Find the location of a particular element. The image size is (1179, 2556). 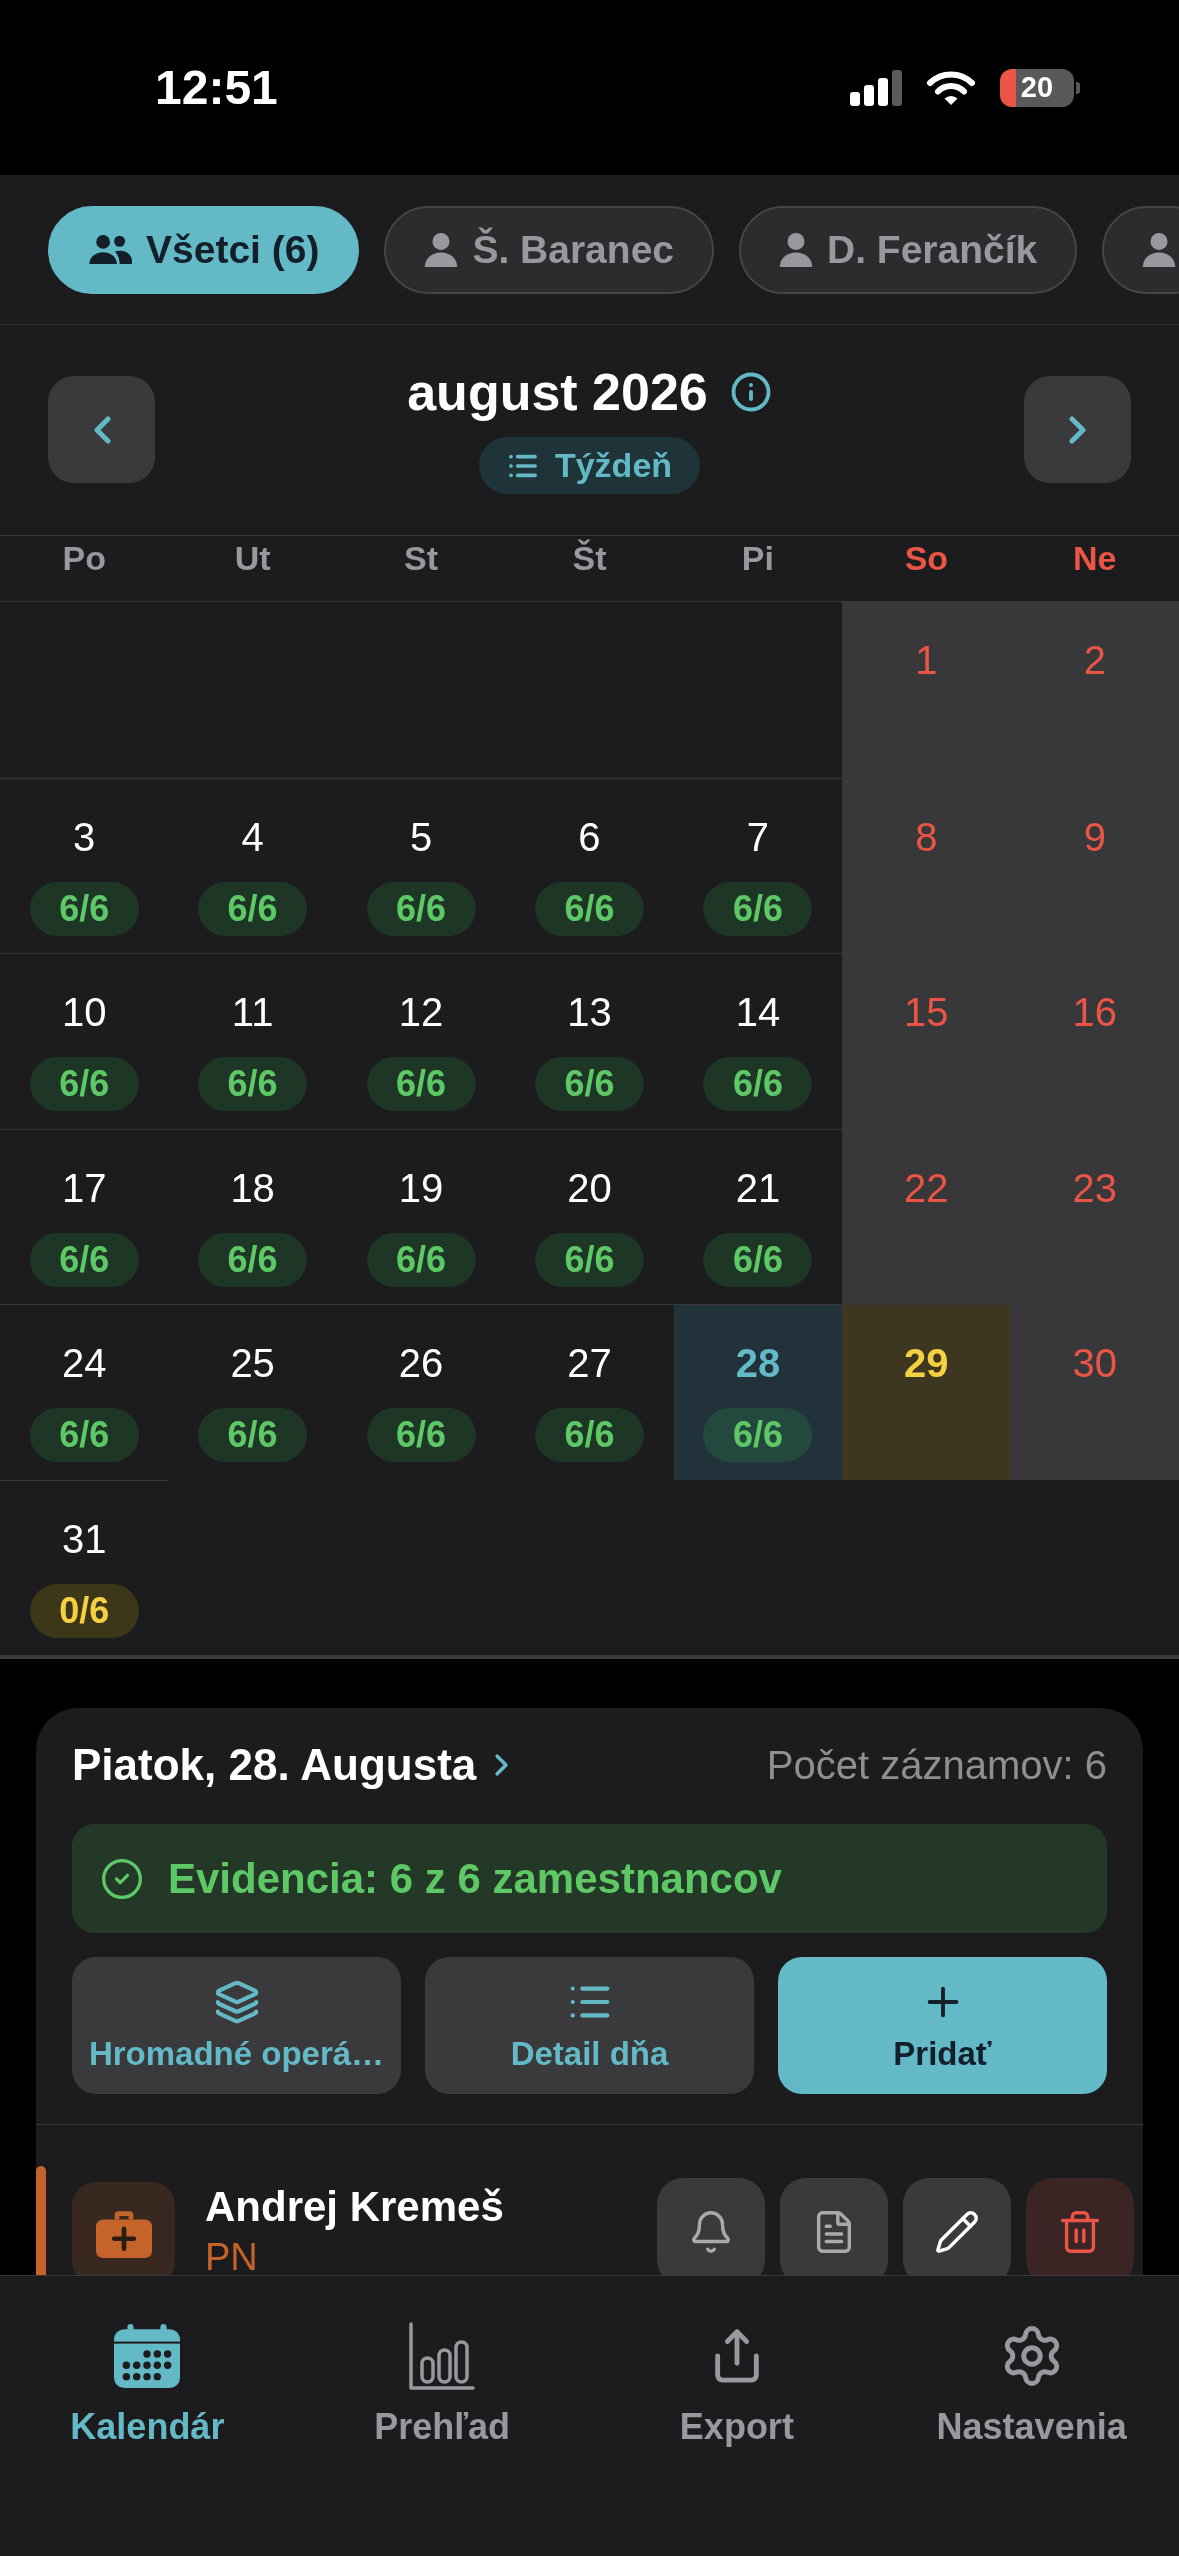

calendar-day-cell: 24 6/6 is located at coordinates (84, 1392).